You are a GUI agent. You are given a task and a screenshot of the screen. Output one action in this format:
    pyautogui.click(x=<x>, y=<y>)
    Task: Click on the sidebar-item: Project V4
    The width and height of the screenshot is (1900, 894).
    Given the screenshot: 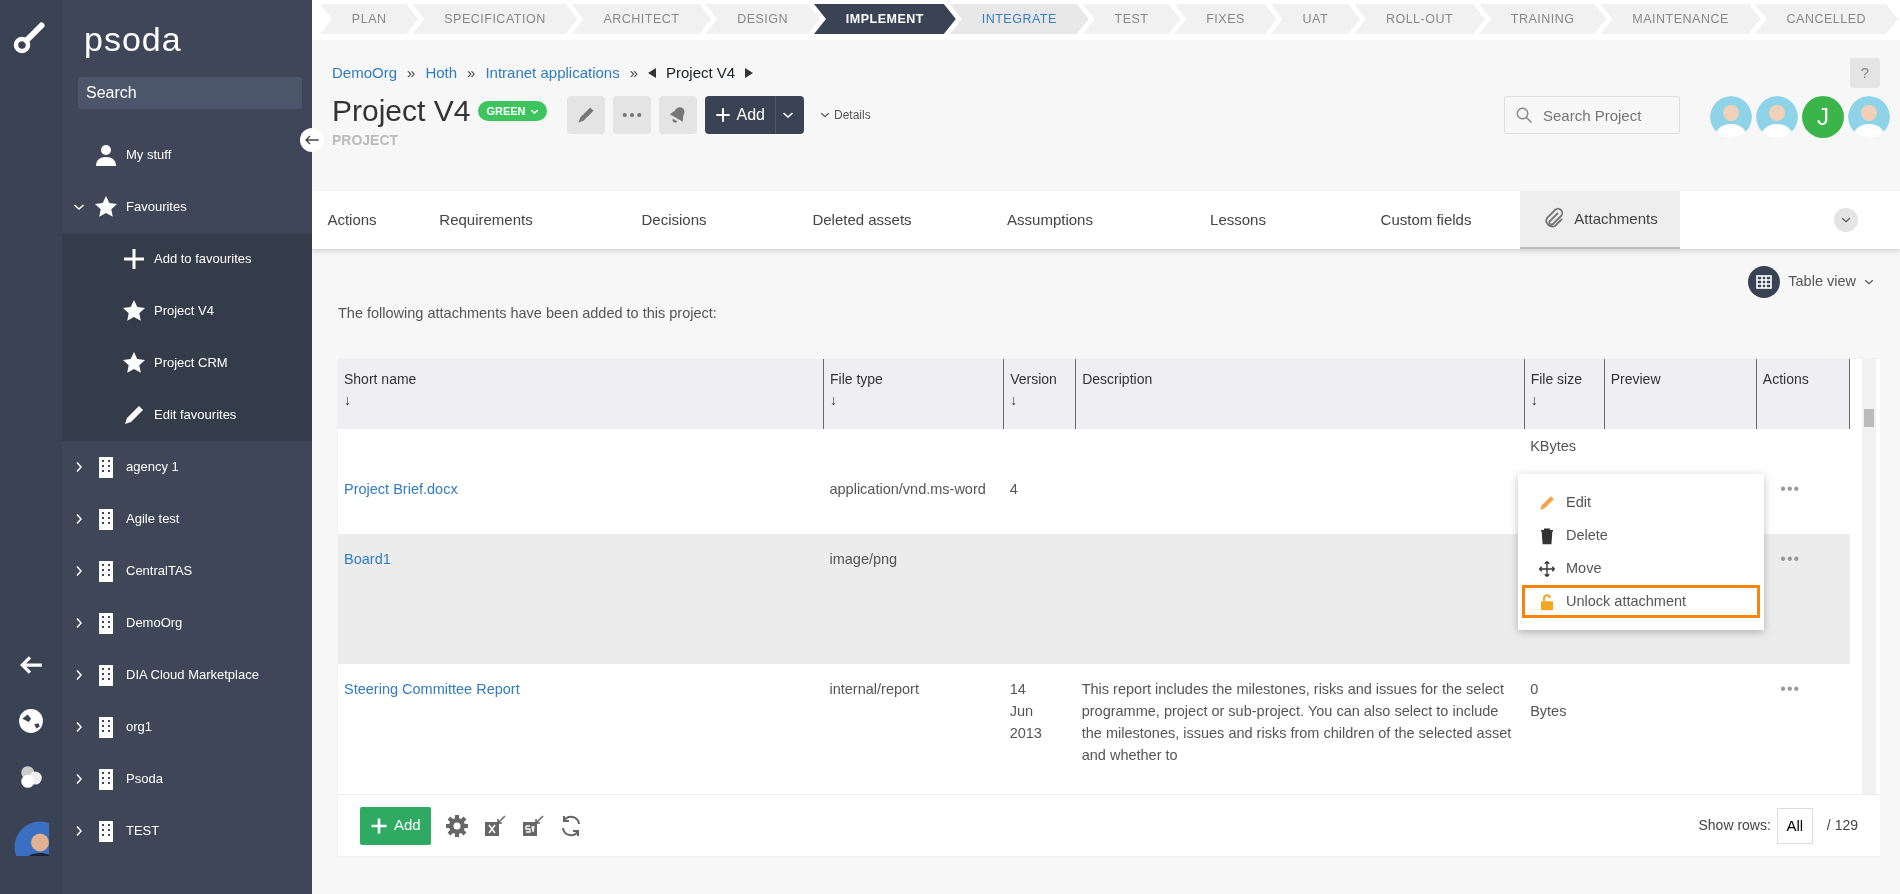 What is the action you would take?
    pyautogui.click(x=187, y=311)
    